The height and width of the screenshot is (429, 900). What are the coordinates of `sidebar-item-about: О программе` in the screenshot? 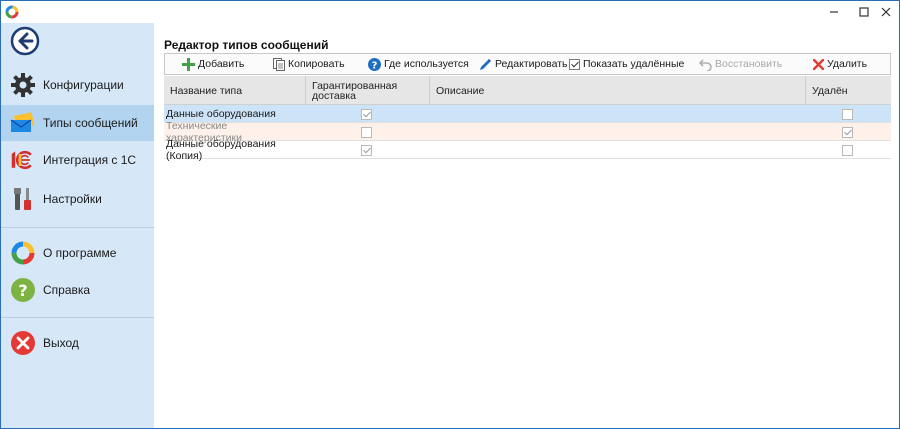 It's located at (77, 253).